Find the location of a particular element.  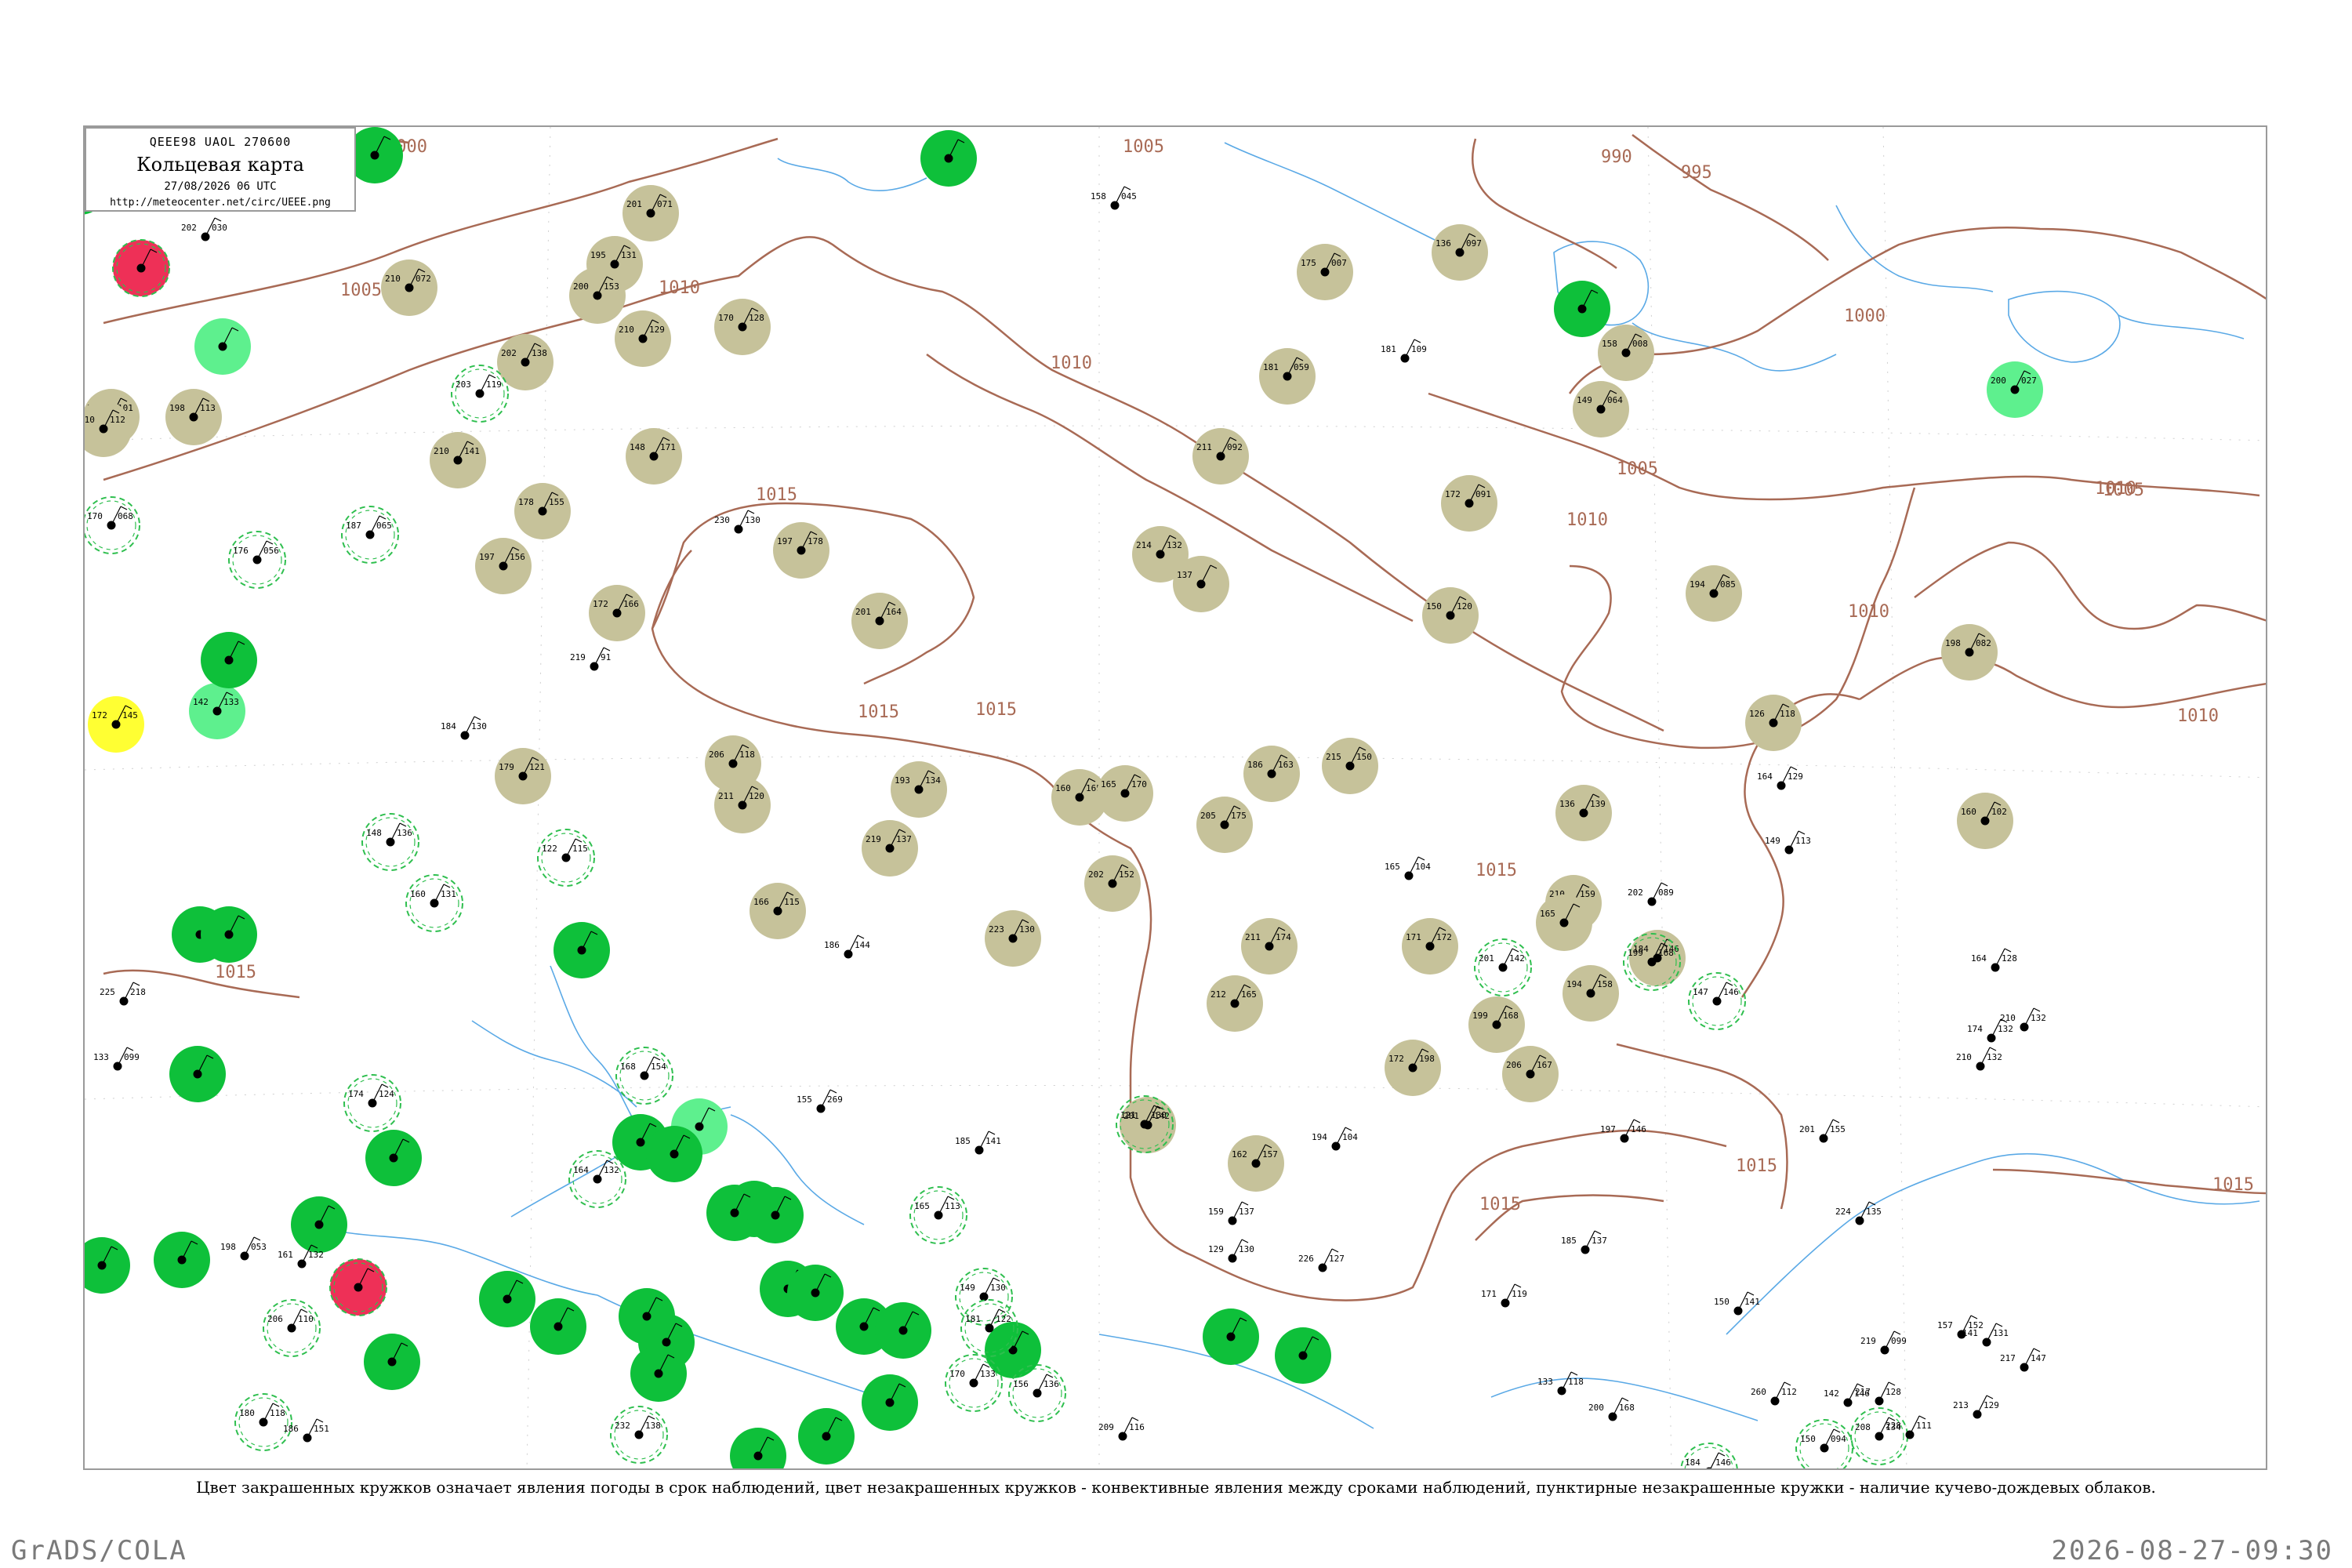

station: 206 110 is located at coordinates (292, 1328).